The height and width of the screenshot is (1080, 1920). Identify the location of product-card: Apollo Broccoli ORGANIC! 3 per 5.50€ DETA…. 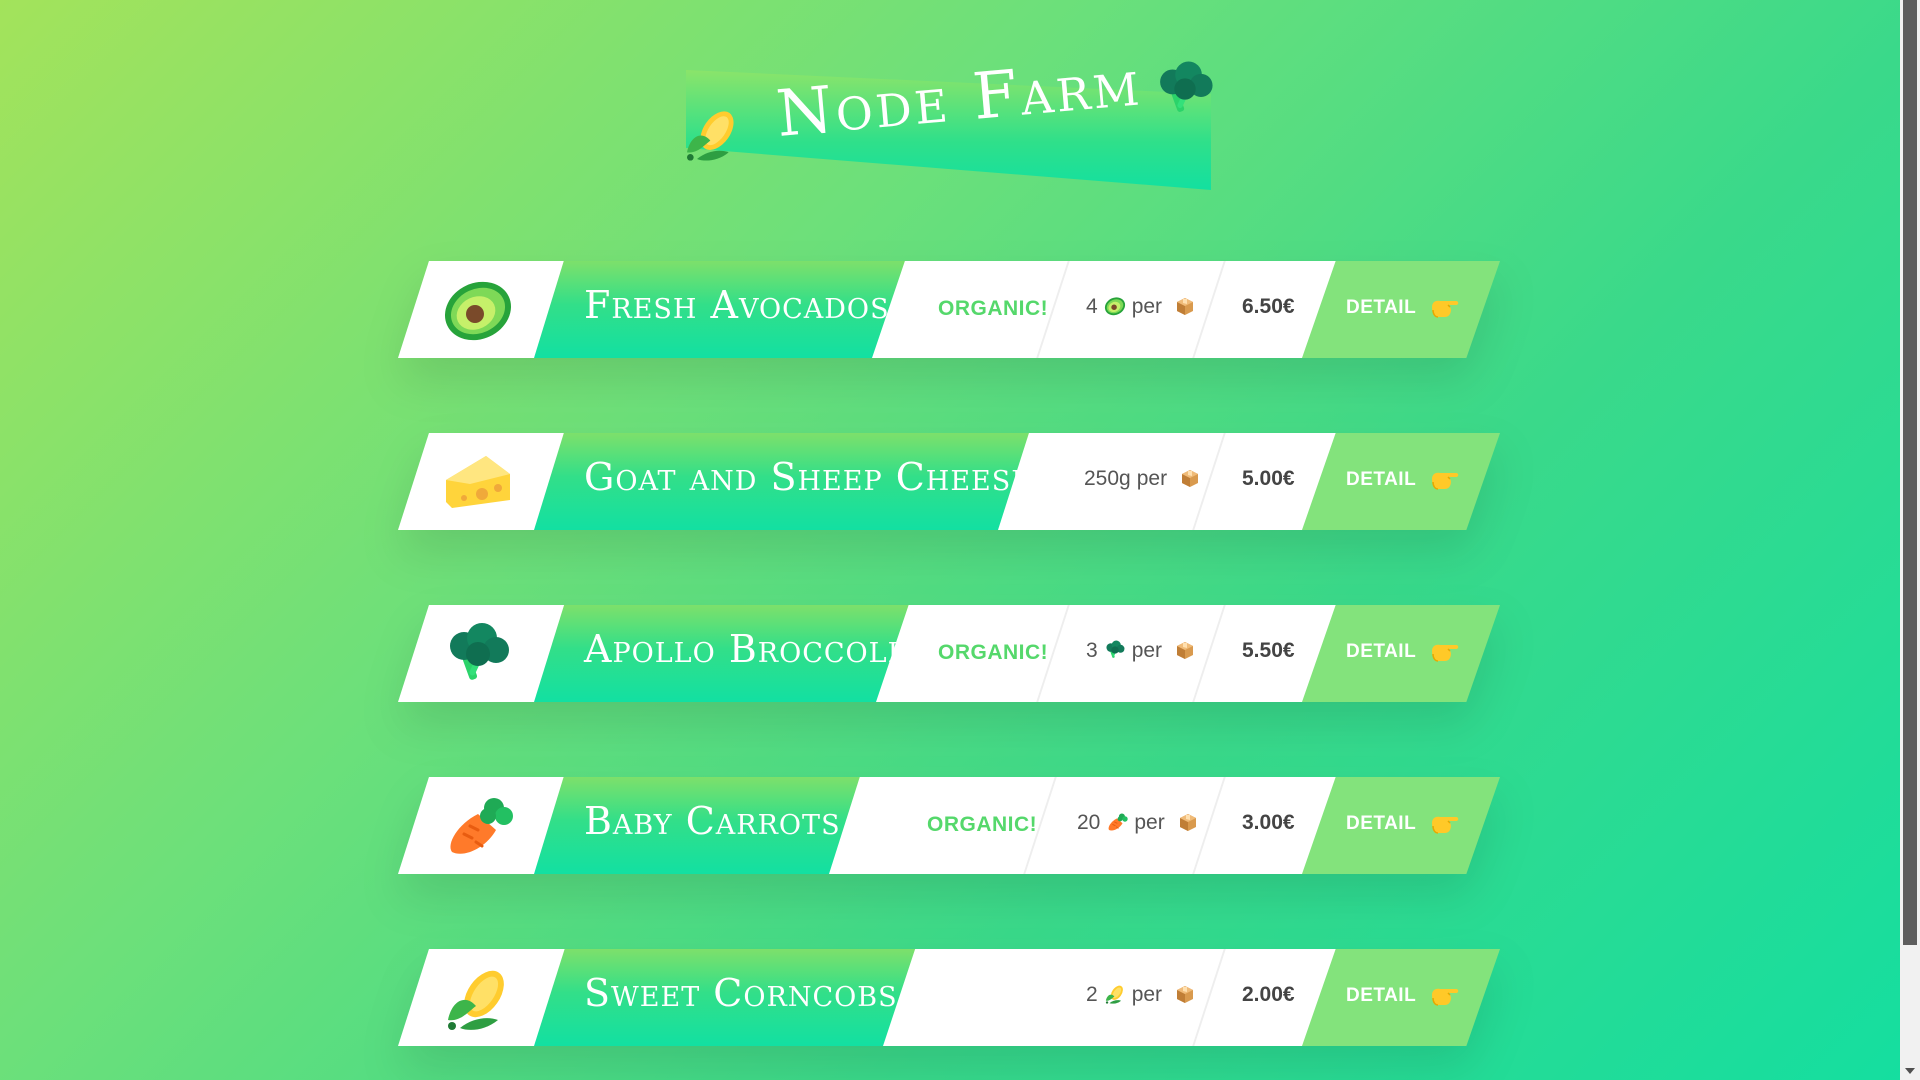
(949, 653).